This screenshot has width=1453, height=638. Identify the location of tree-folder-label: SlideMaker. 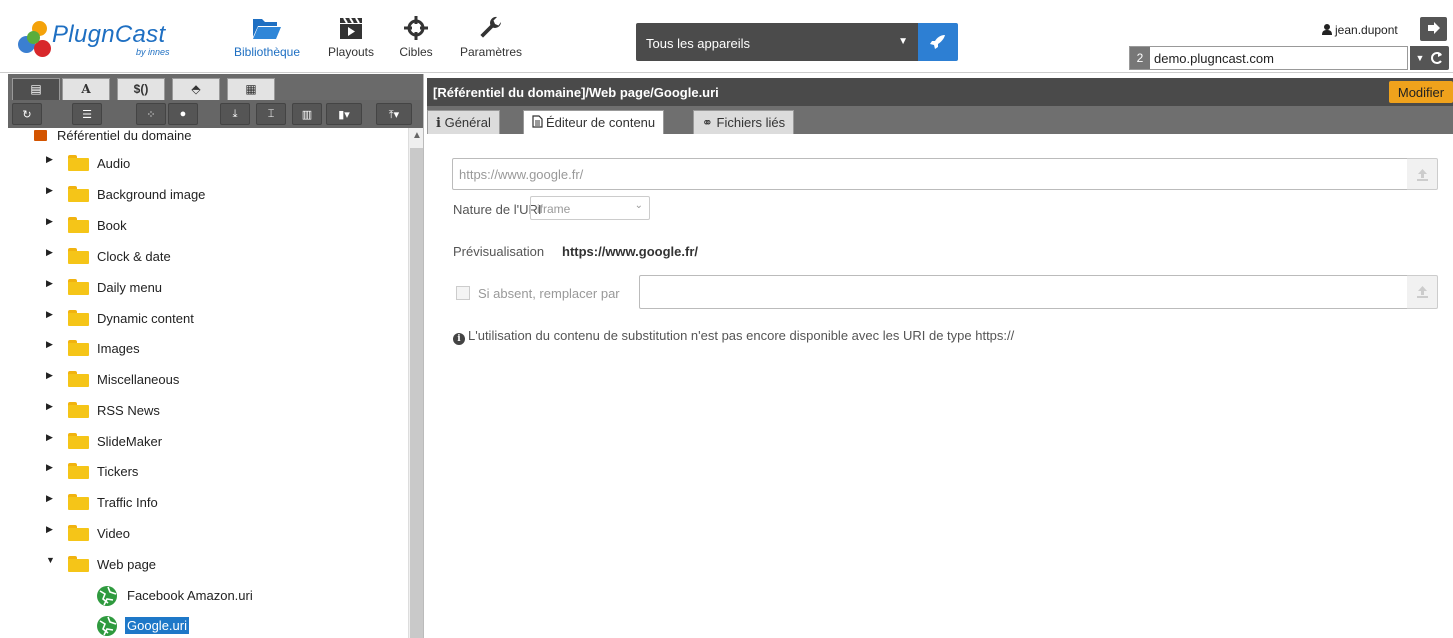
(130, 441).